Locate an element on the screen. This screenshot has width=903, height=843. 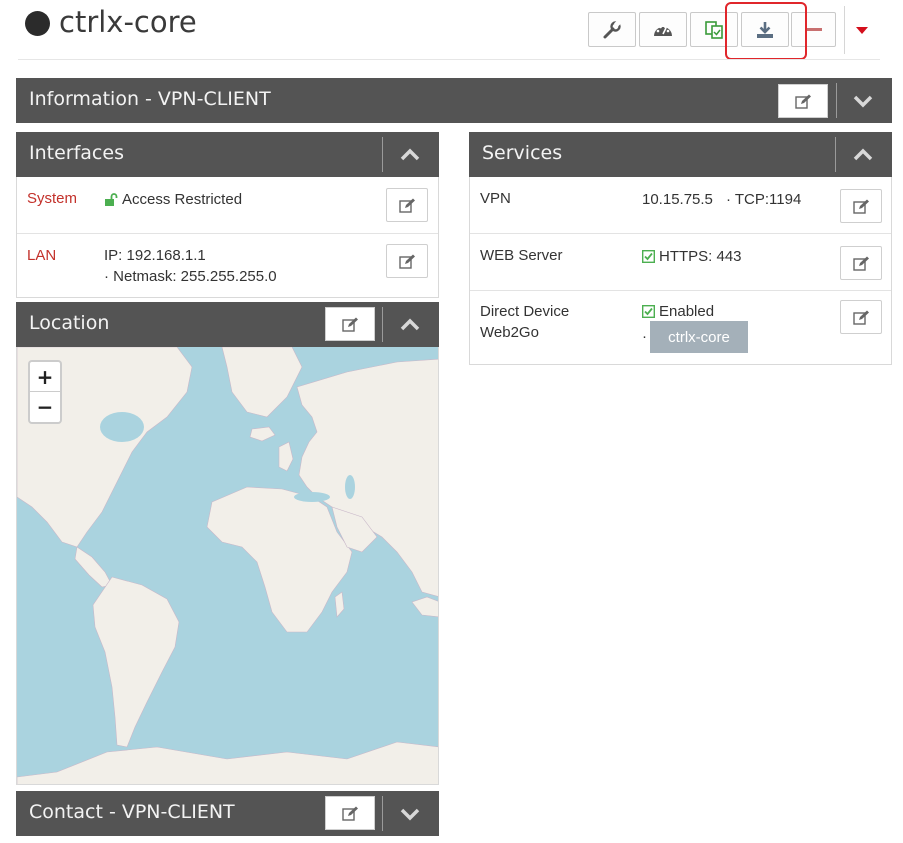
remove-button is located at coordinates (813, 29).